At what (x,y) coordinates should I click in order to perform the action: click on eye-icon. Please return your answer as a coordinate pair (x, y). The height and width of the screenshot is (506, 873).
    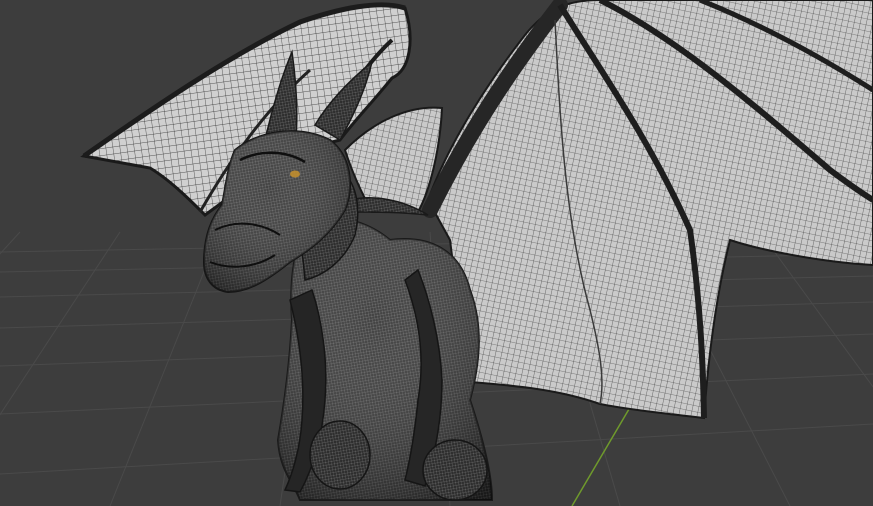
    Looking at the image, I should click on (295, 174).